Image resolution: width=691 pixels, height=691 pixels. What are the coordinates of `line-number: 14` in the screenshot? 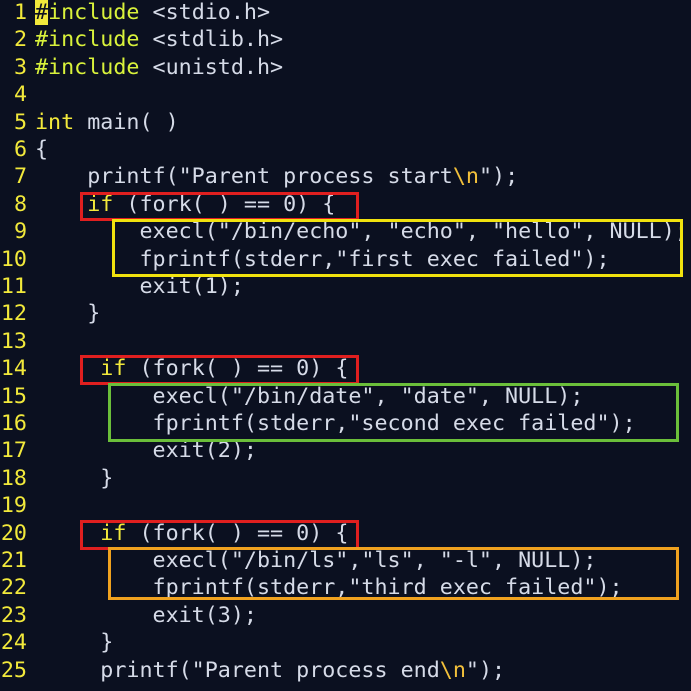 It's located at (13, 369).